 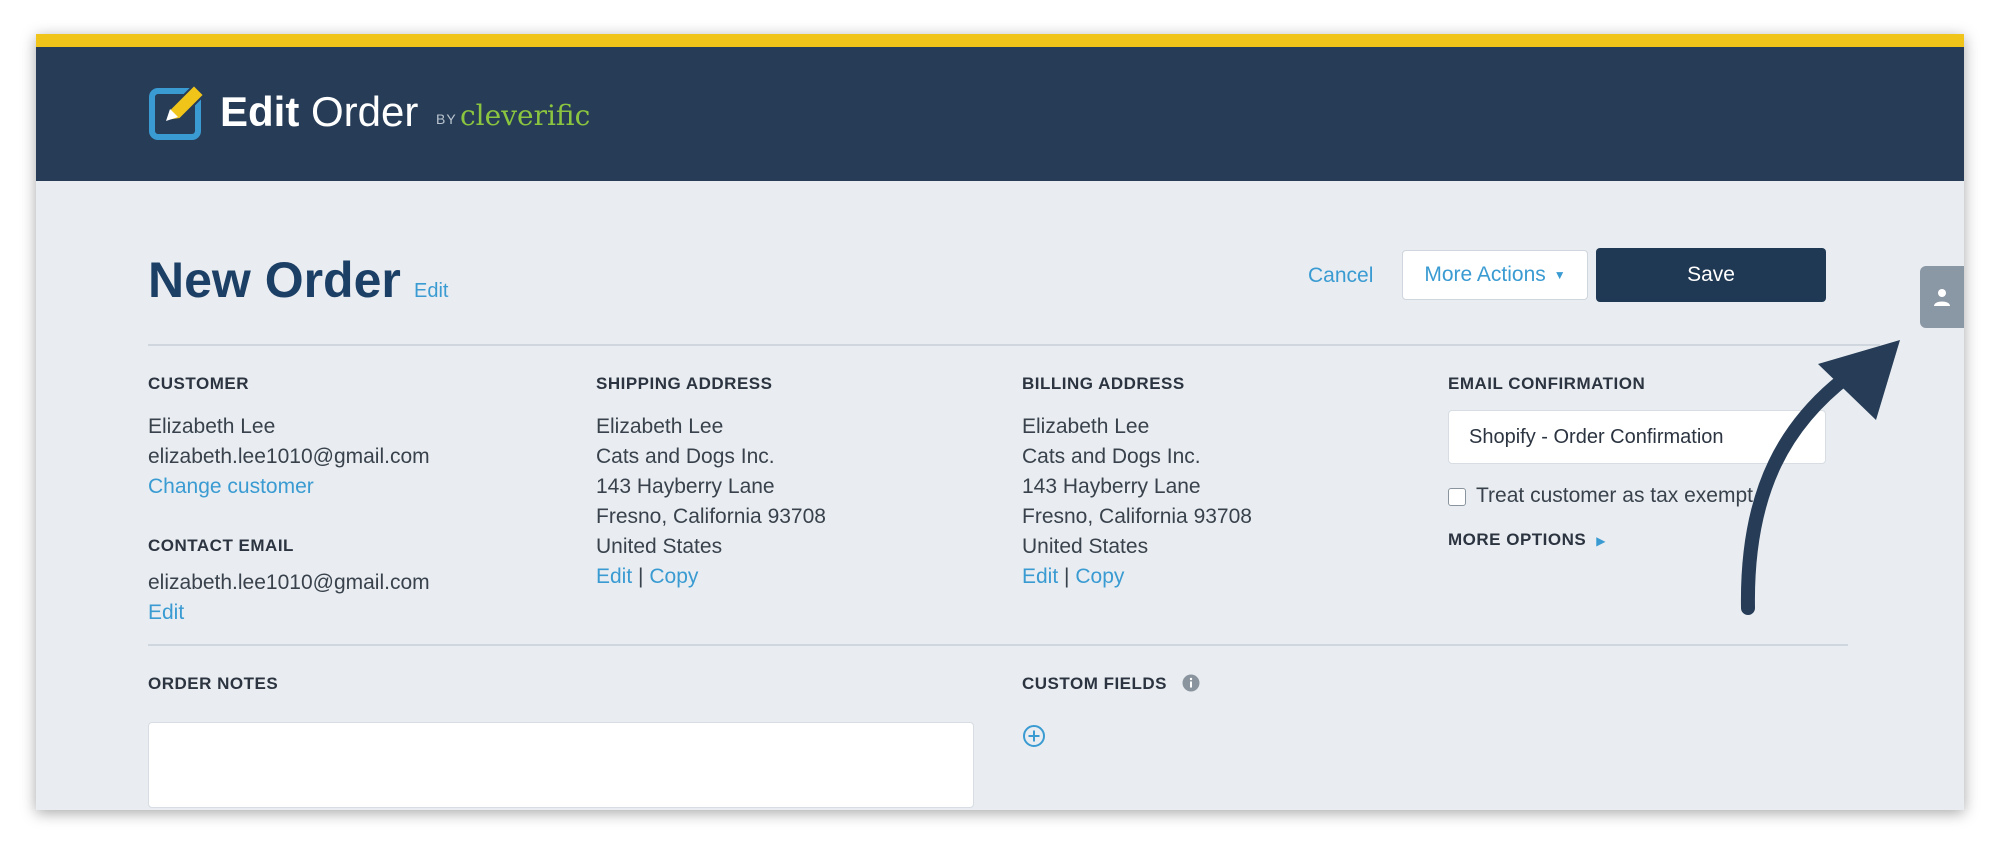 I want to click on app-name: Edit Order, so click(x=319, y=112).